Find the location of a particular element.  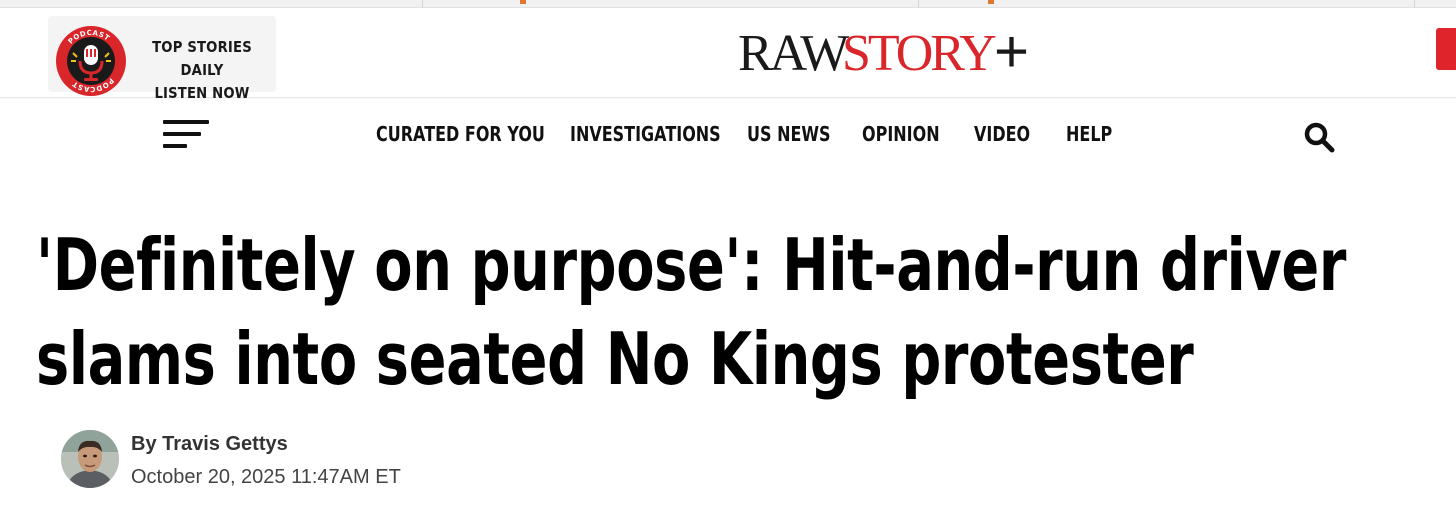

subscribe-button is located at coordinates (1446, 49).